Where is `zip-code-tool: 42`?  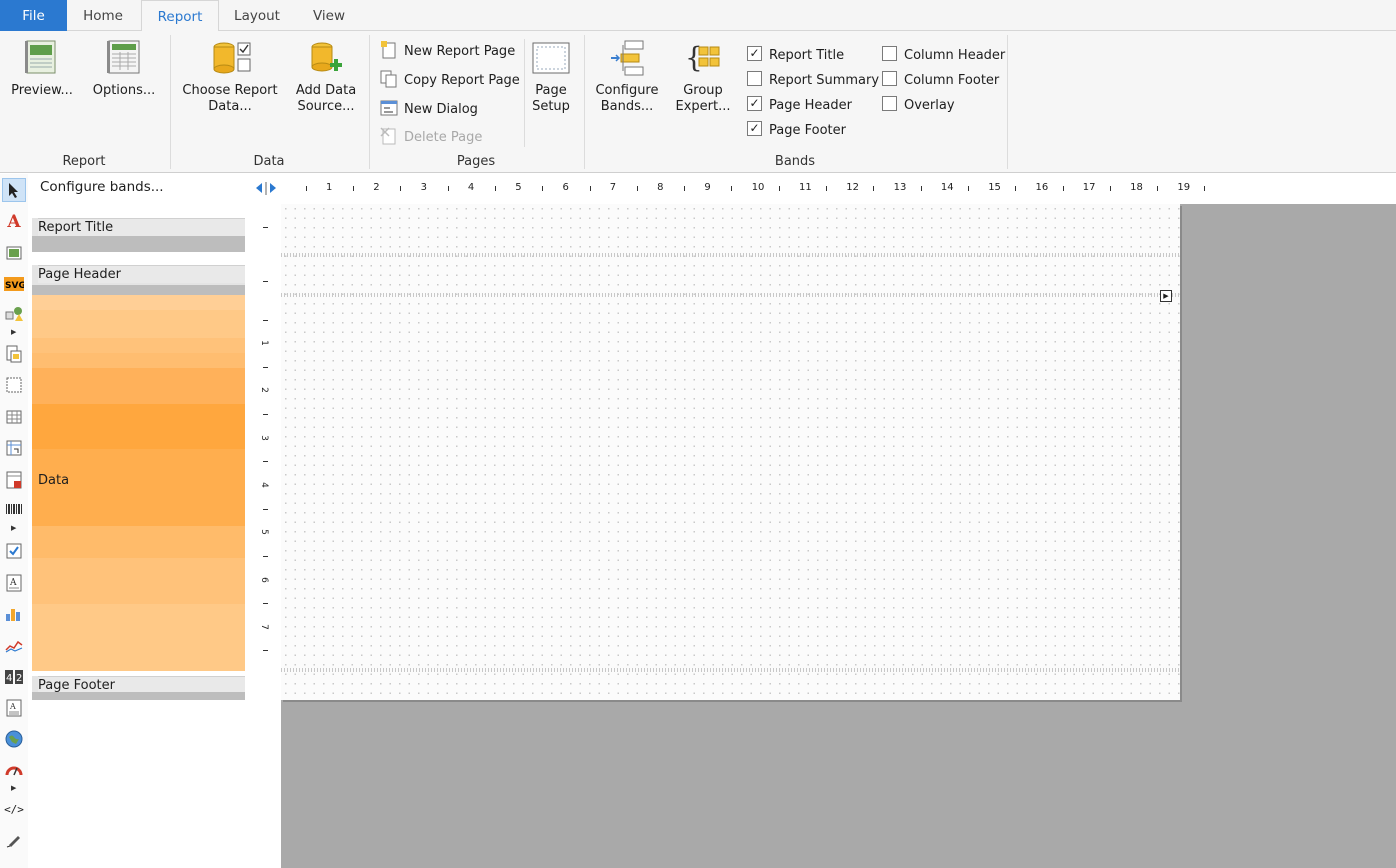 zip-code-tool: 42 is located at coordinates (14, 677).